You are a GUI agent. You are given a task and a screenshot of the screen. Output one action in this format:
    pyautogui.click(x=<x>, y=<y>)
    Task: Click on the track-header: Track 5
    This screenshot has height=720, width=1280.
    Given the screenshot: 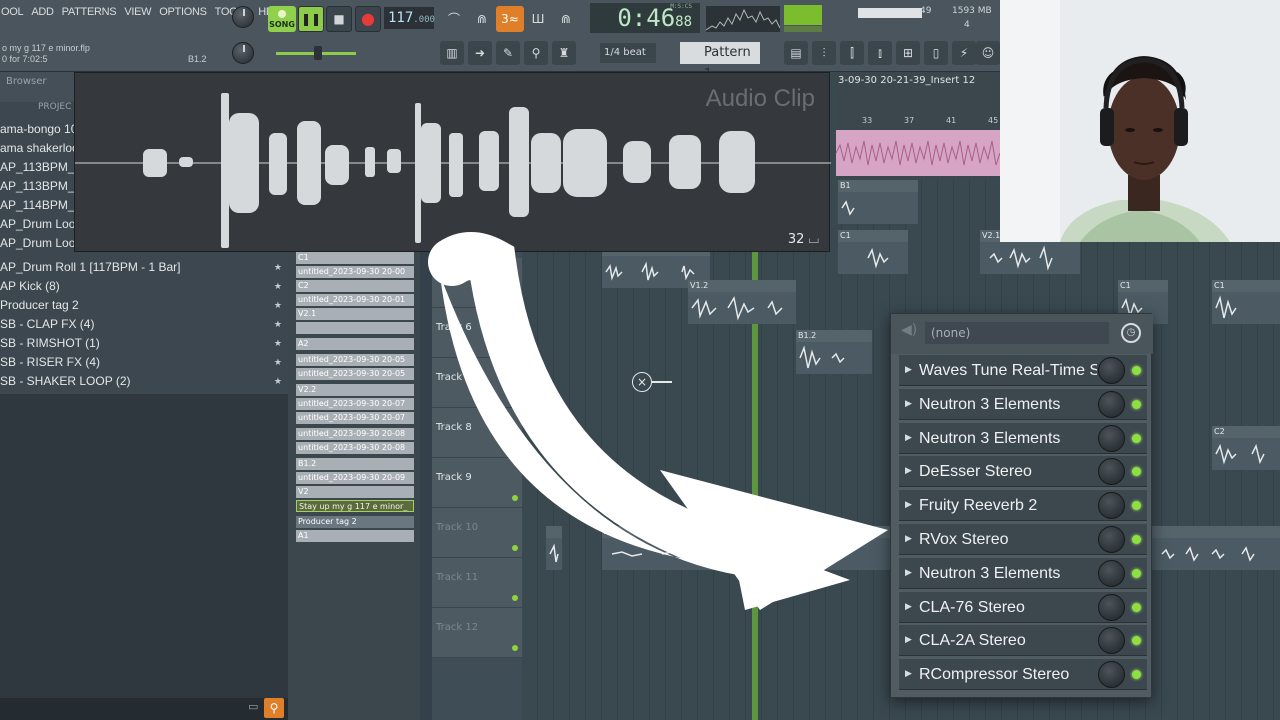 What is the action you would take?
    pyautogui.click(x=477, y=283)
    